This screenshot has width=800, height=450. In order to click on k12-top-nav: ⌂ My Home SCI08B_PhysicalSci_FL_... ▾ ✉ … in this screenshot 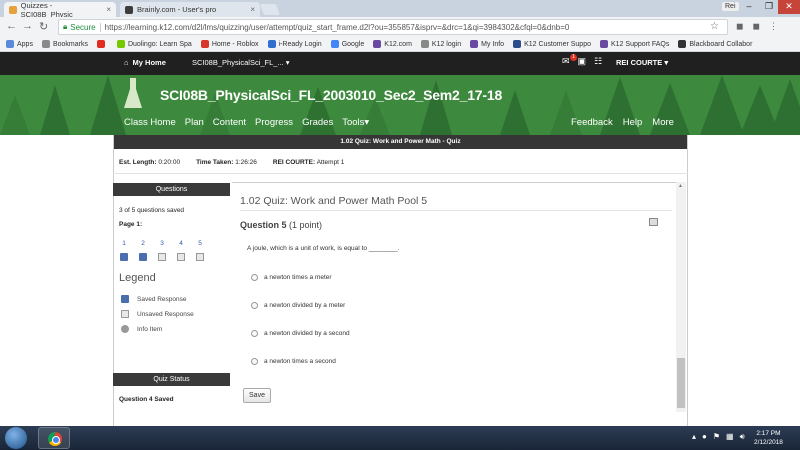, I will do `click(400, 63)`.